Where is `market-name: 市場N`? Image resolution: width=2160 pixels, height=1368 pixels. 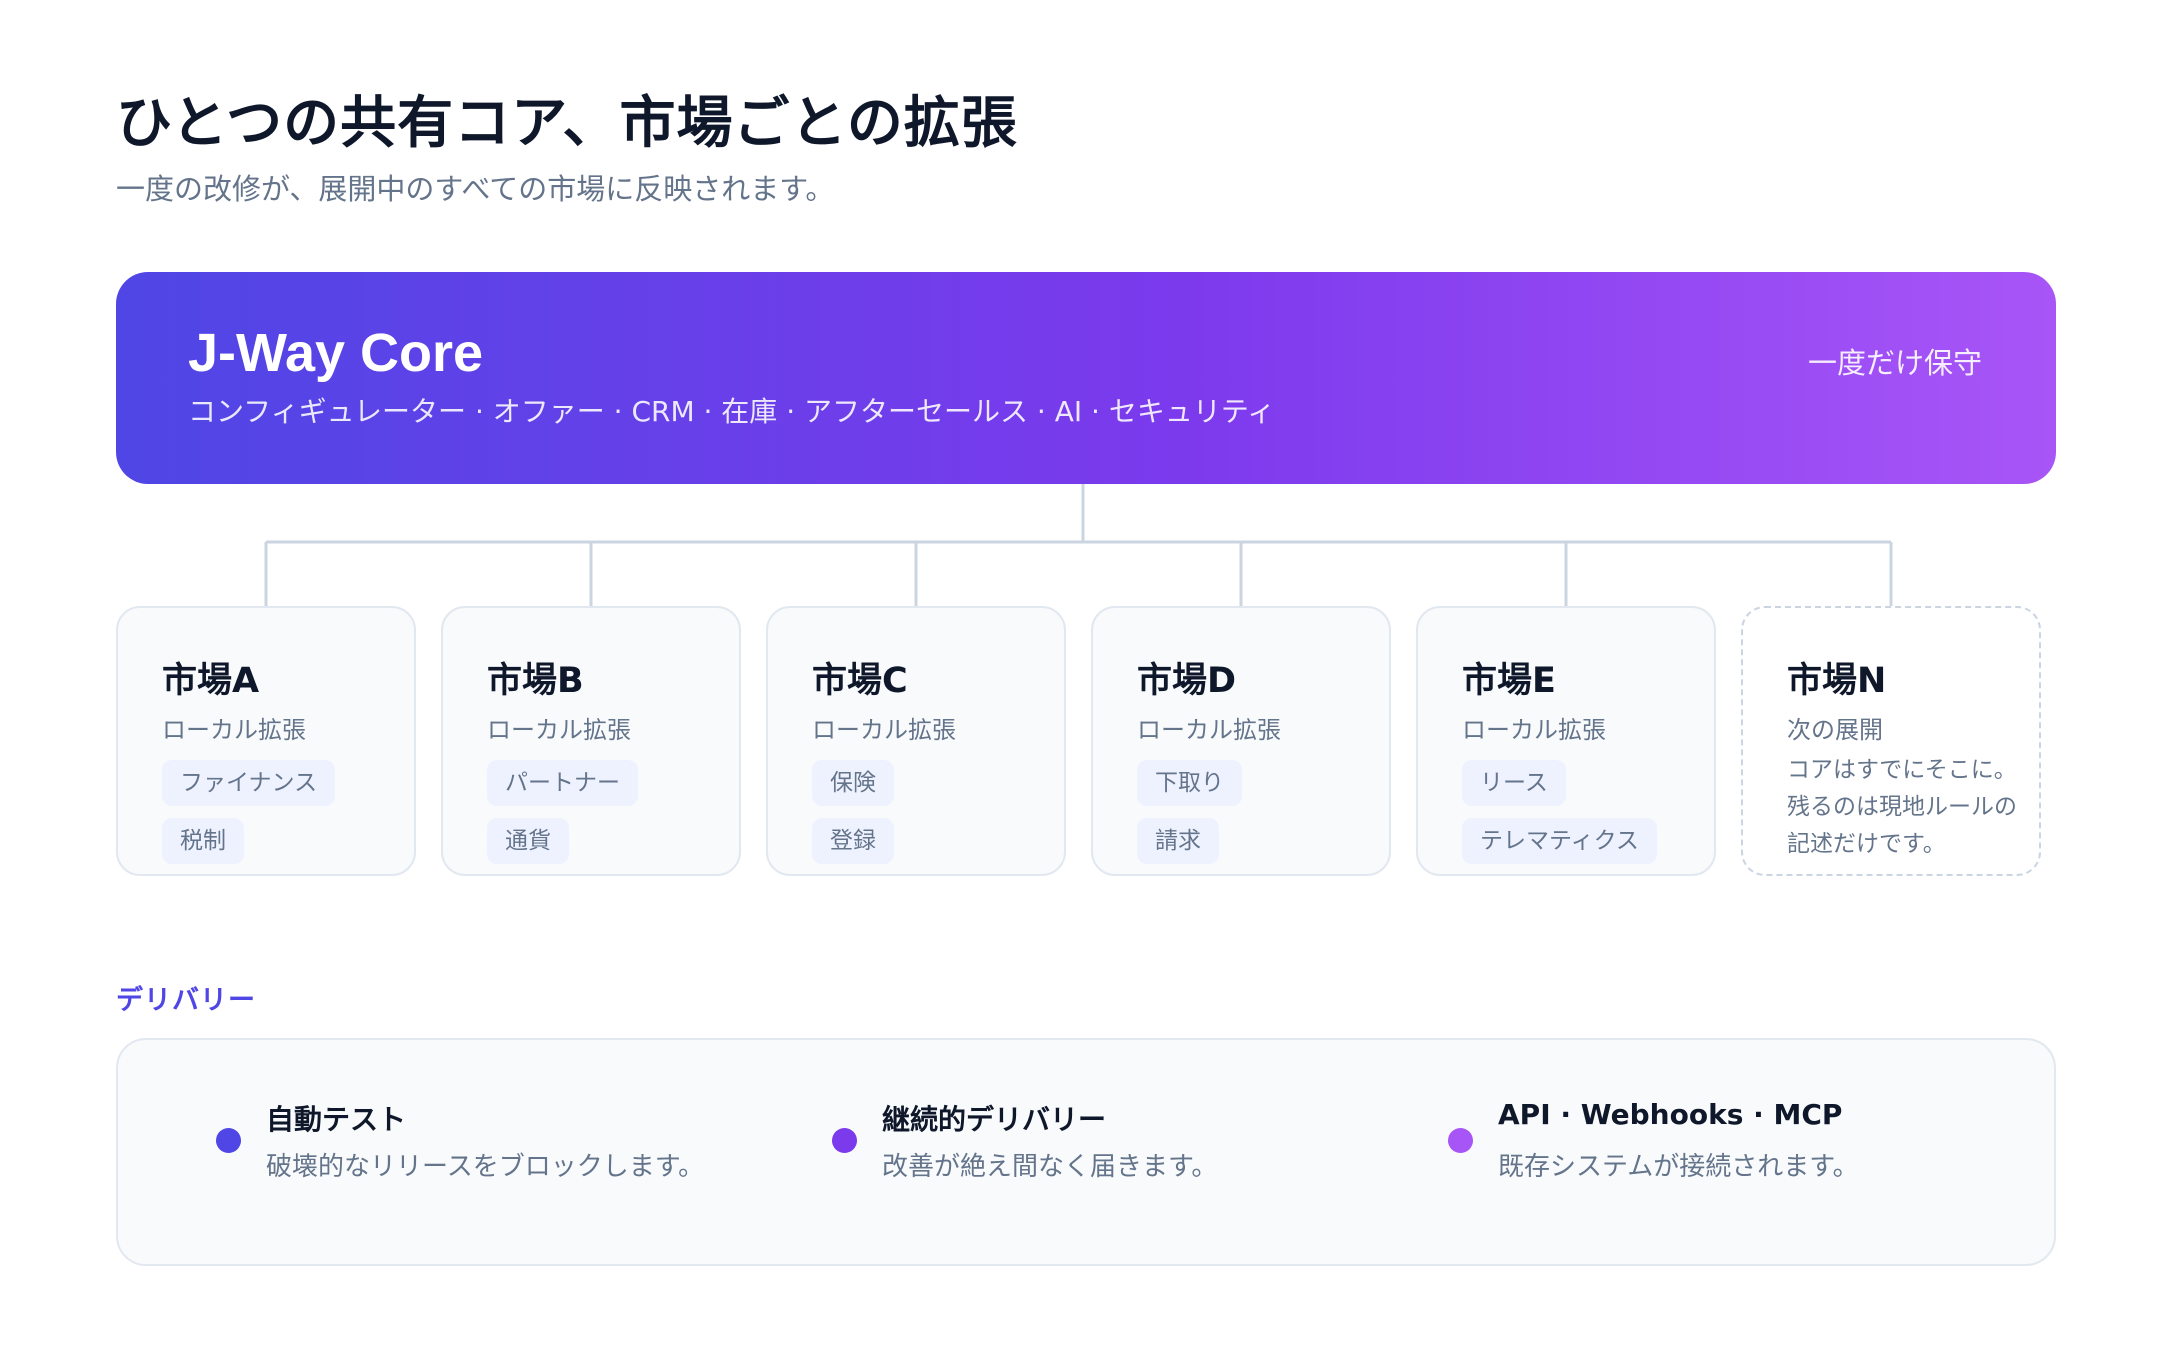 market-name: 市場N is located at coordinates (1837, 681).